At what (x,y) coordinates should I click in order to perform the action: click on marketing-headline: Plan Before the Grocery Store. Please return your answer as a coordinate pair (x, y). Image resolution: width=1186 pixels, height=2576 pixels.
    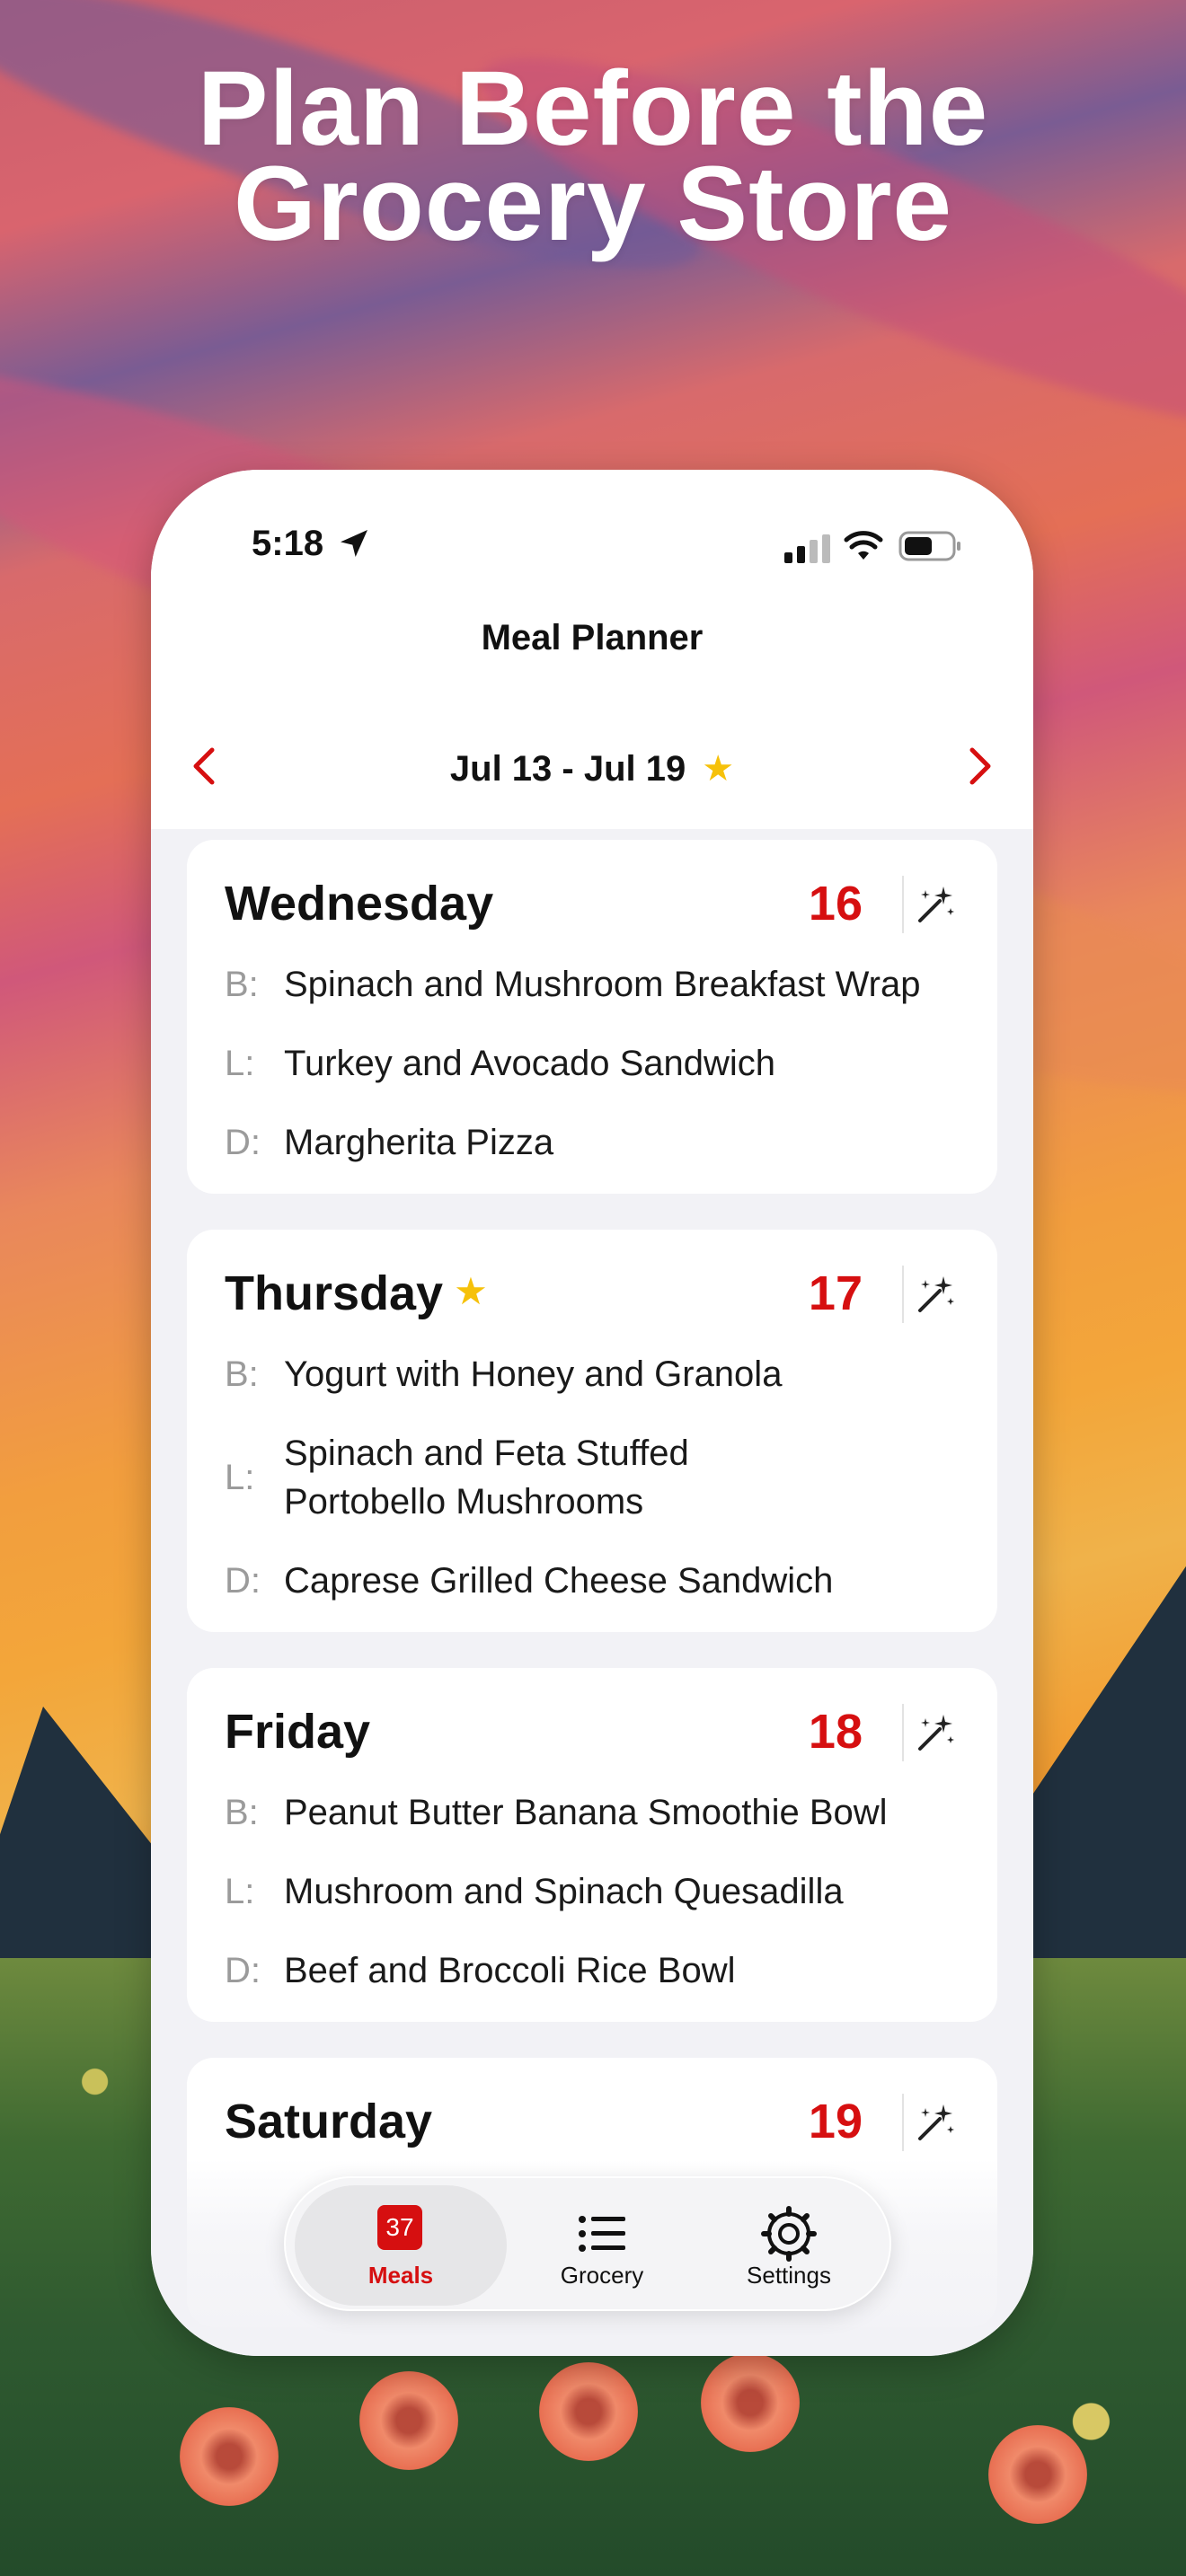
    Looking at the image, I should click on (593, 156).